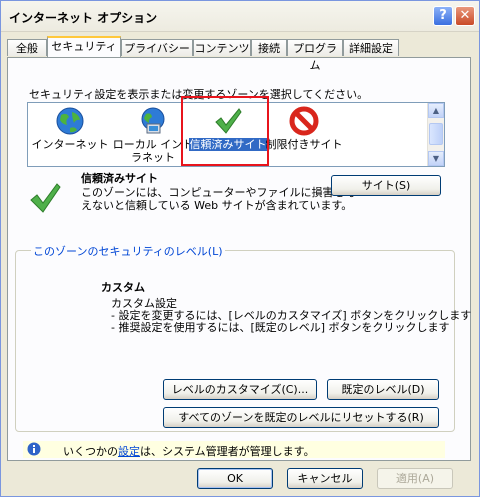 Image resolution: width=480 pixels, height=497 pixels. I want to click on info-suffix: は、システム管理者が管理します。, so click(227, 451).